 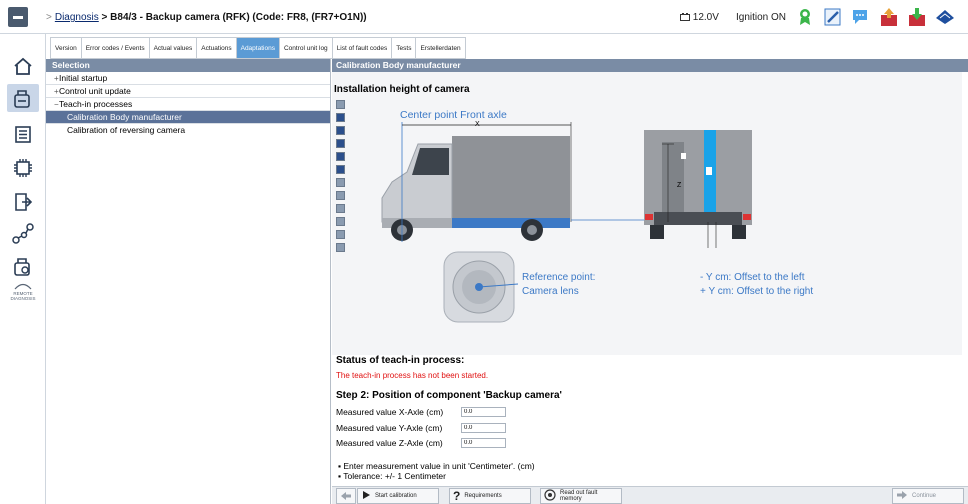 What do you see at coordinates (709, 171) in the screenshot?
I see `camera-marker` at bounding box center [709, 171].